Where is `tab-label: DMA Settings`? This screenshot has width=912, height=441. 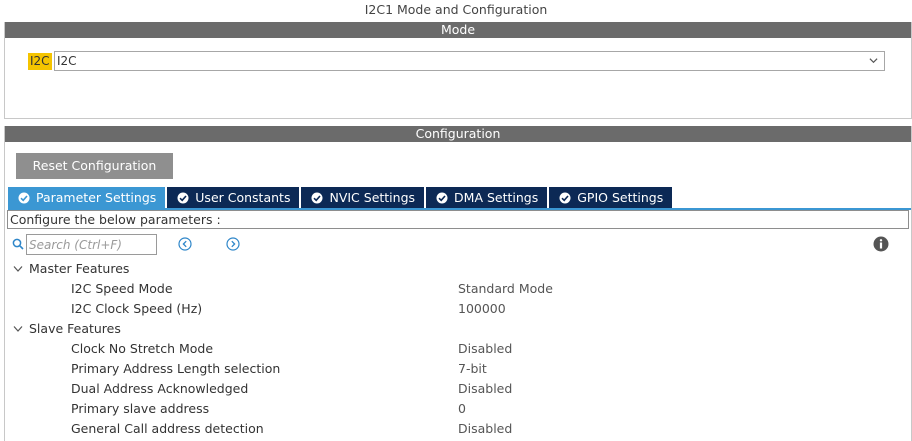
tab-label: DMA Settings is located at coordinates (496, 197).